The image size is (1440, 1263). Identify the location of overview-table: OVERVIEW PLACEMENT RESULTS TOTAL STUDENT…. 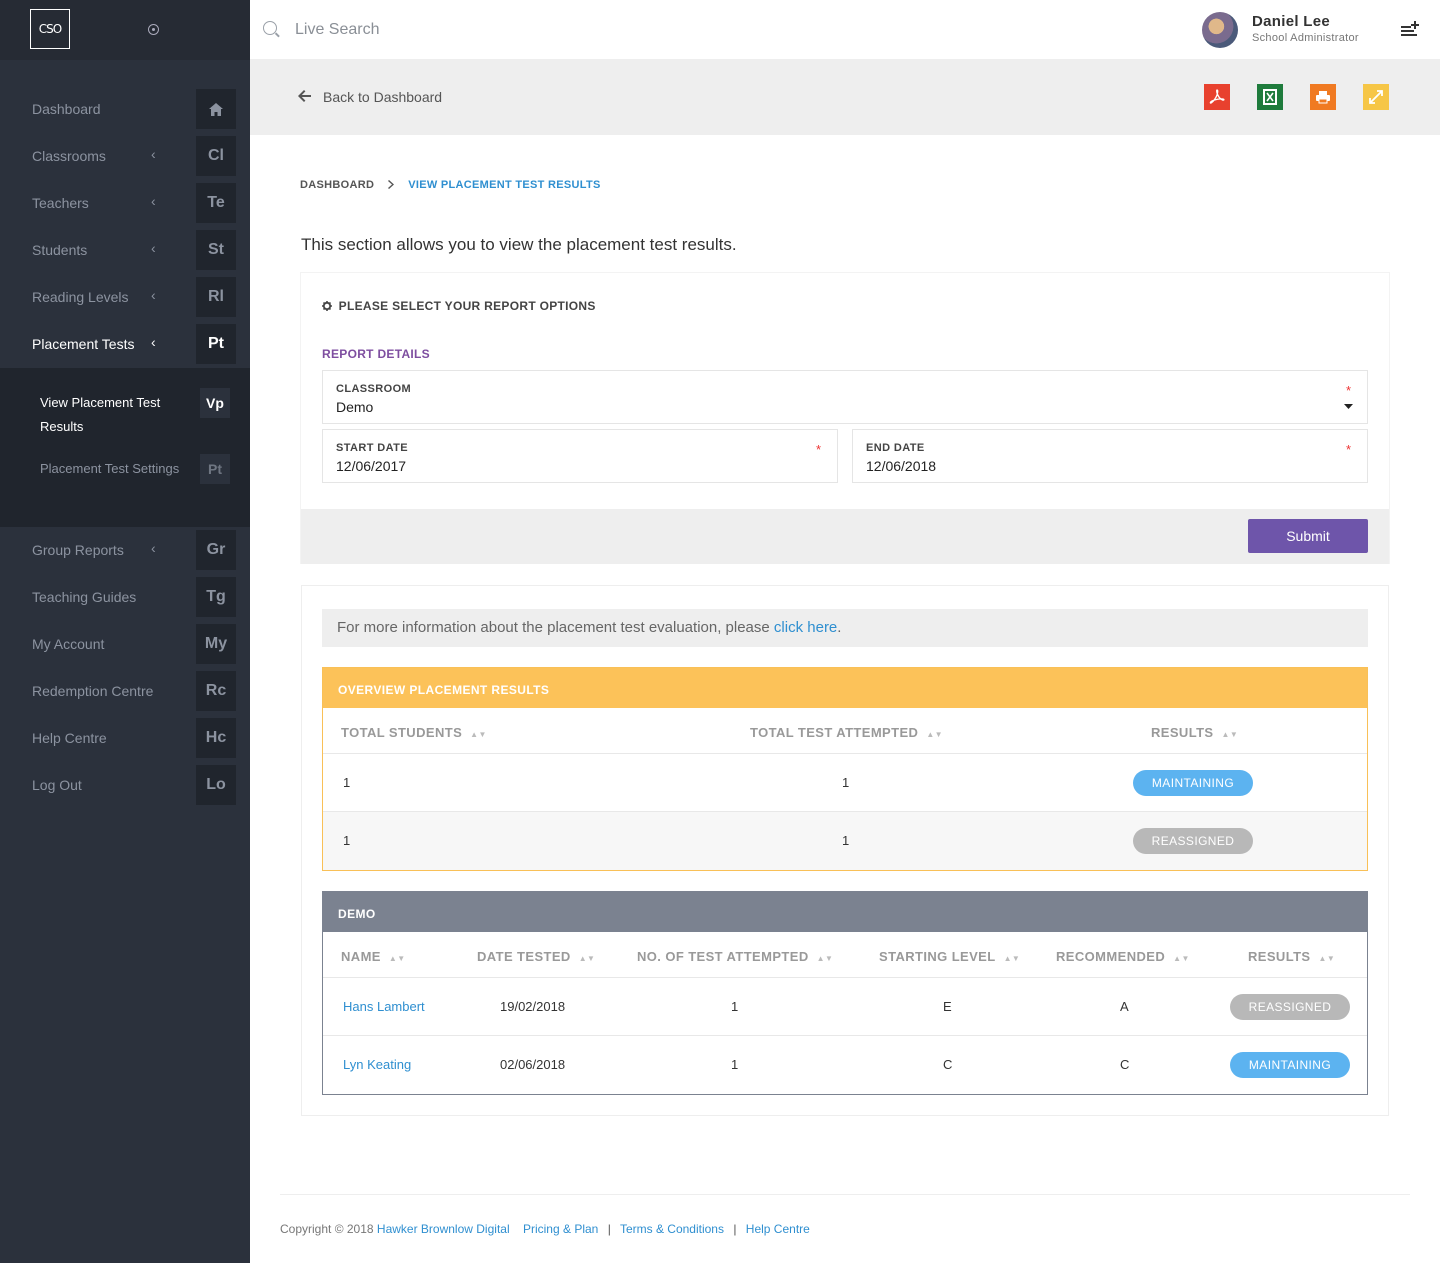
(845, 769).